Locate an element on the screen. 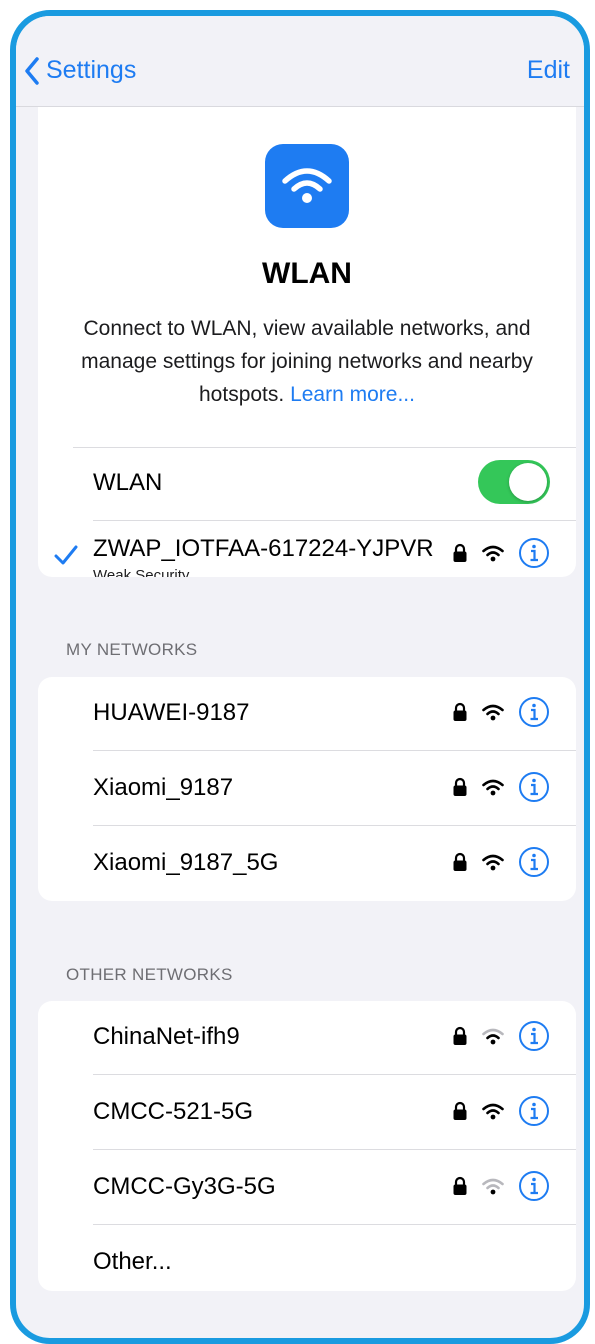  wlan-toggle is located at coordinates (514, 482).